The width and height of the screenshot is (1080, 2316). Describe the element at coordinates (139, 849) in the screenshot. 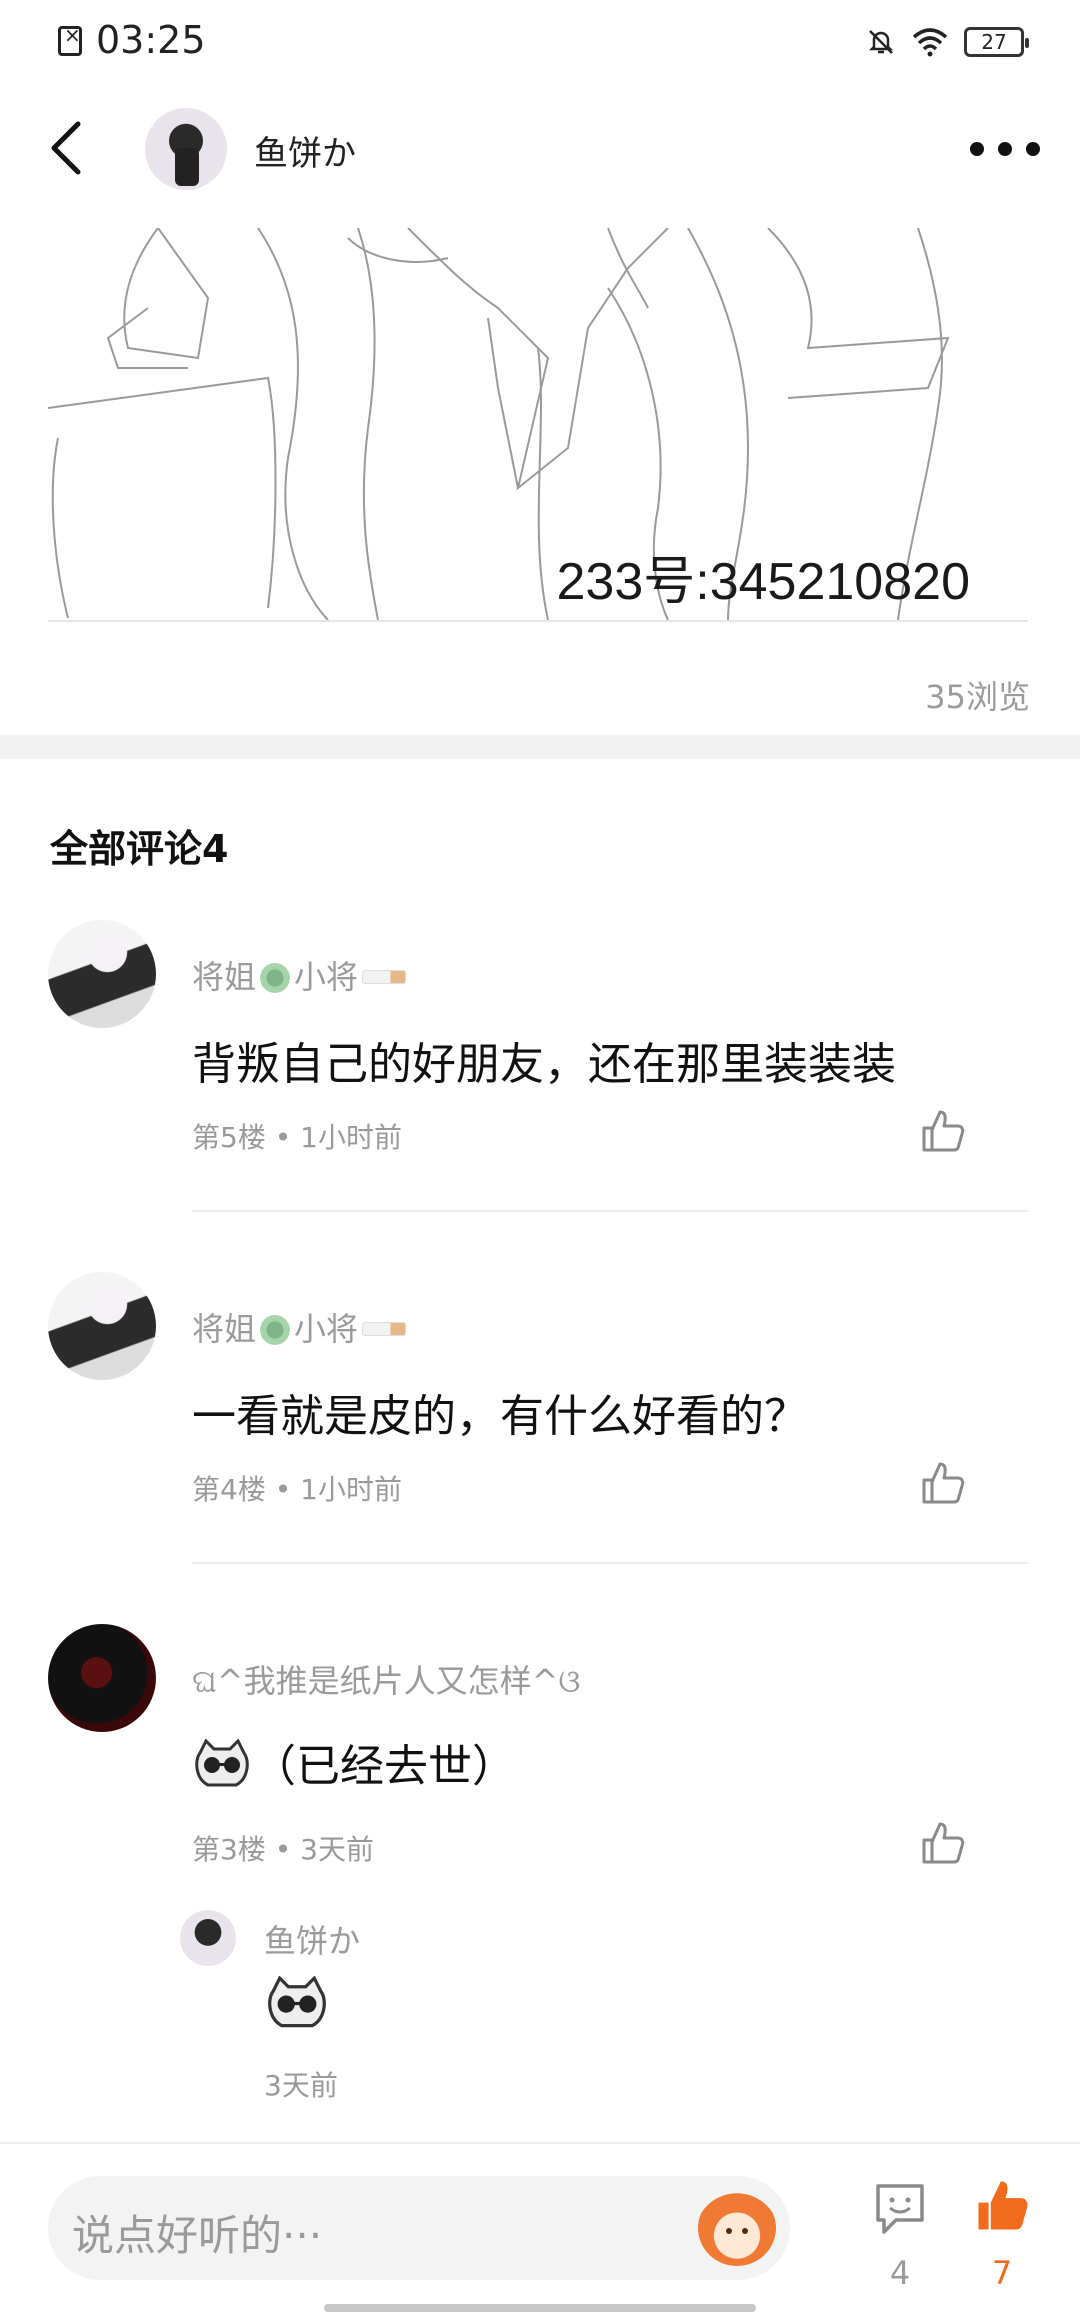

I see `comments-header: 全部评论4` at that location.